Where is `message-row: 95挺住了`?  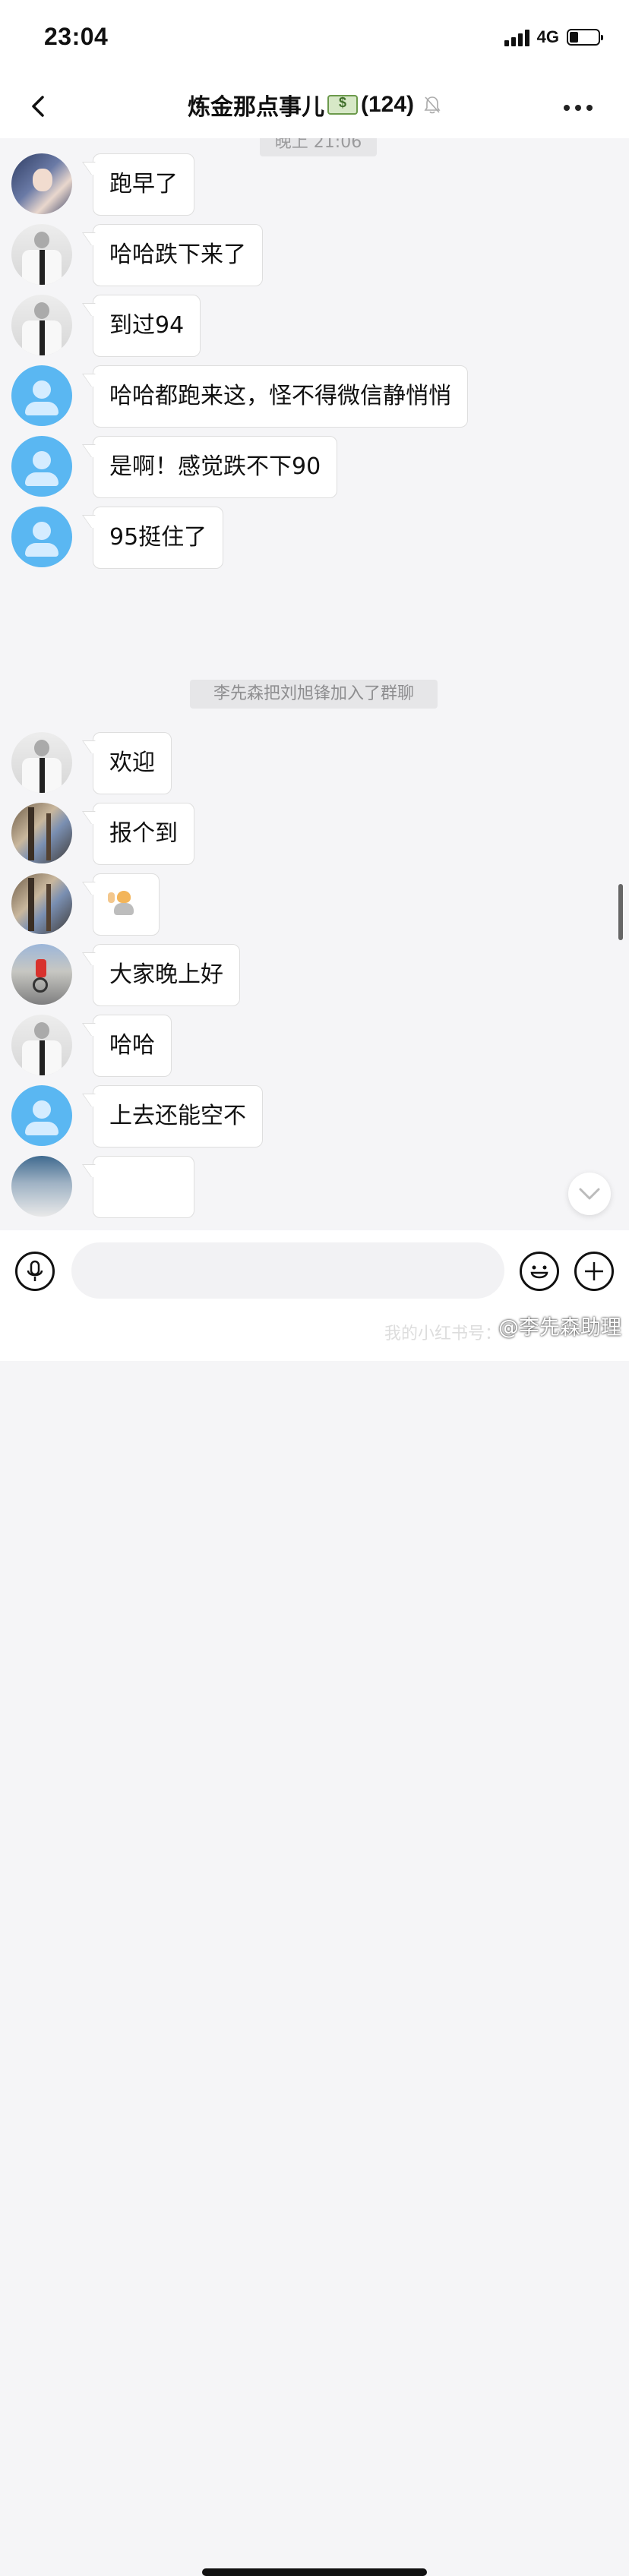 message-row: 95挺住了 is located at coordinates (314, 538).